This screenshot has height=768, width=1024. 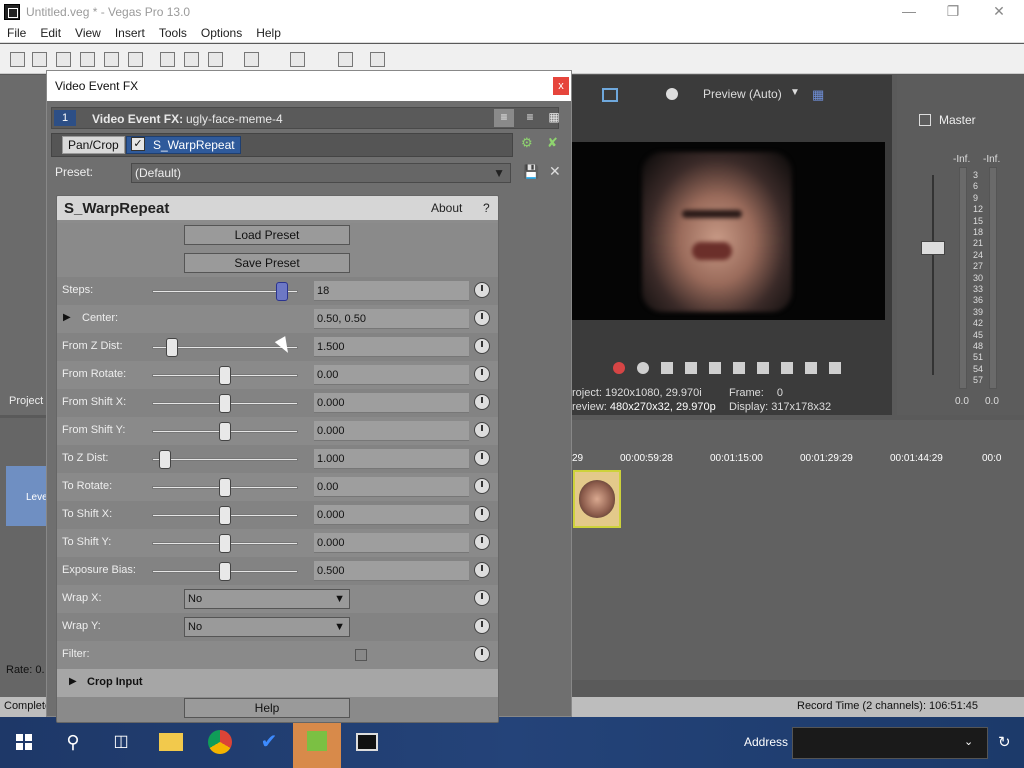 I want to click on load-preset-button: Load Preset, so click(x=267, y=235).